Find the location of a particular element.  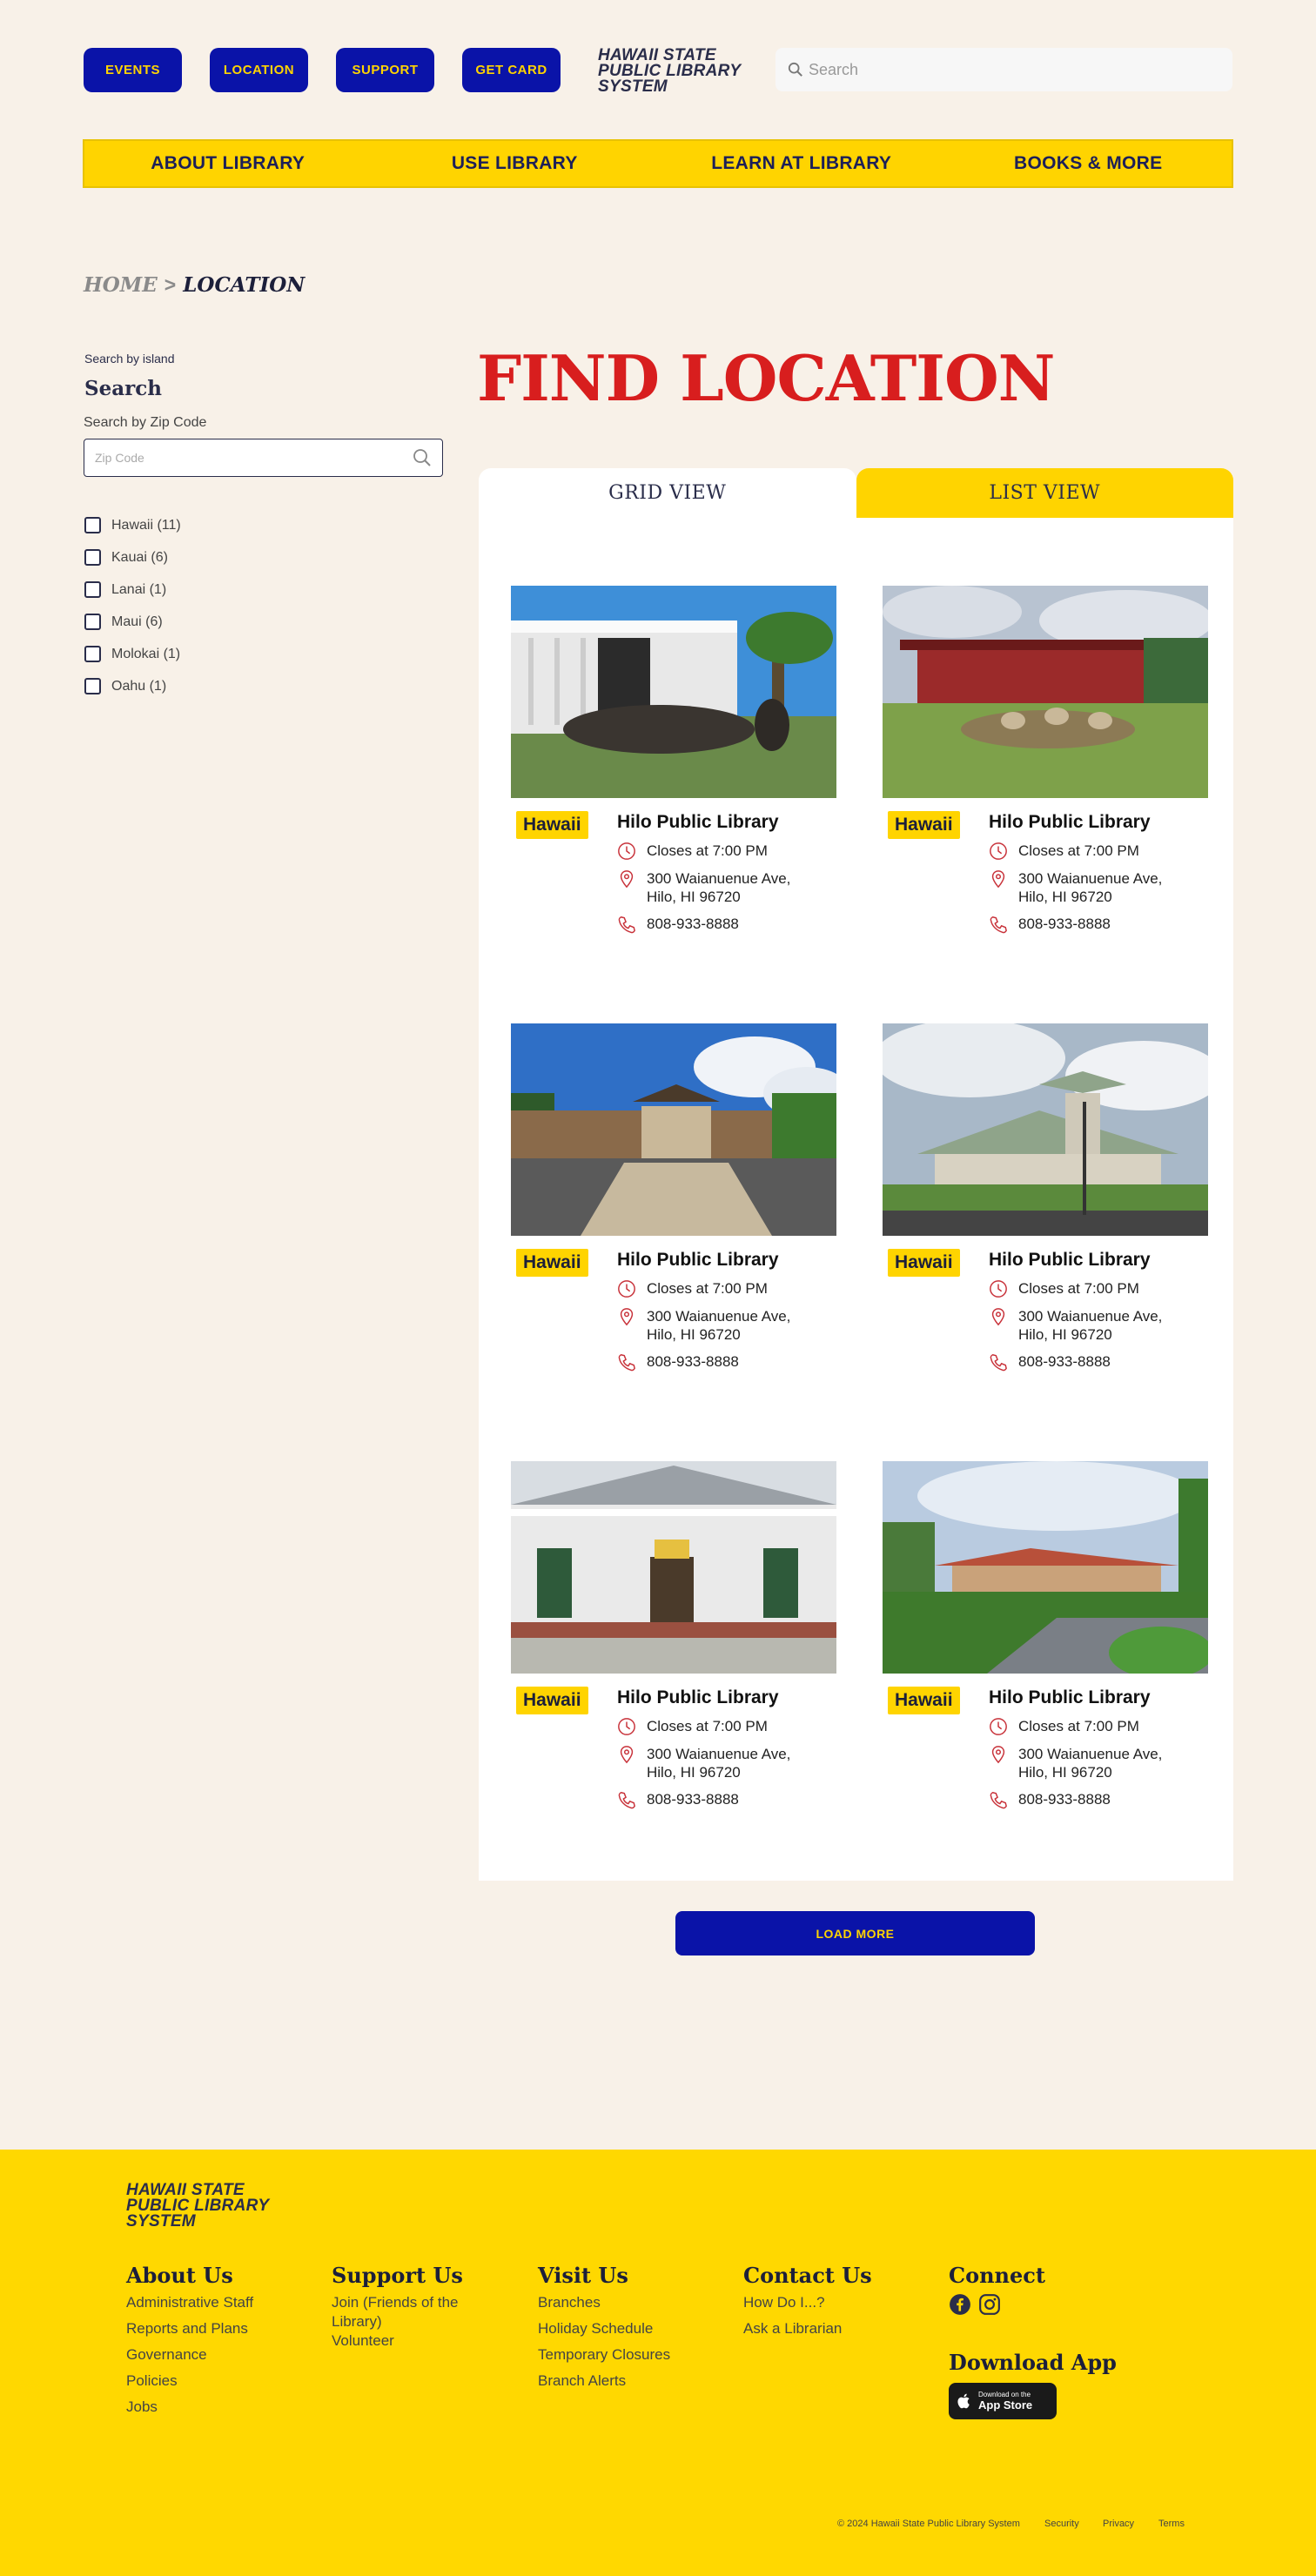

nav-books-more: BOOKS & MORE is located at coordinates (1088, 163).